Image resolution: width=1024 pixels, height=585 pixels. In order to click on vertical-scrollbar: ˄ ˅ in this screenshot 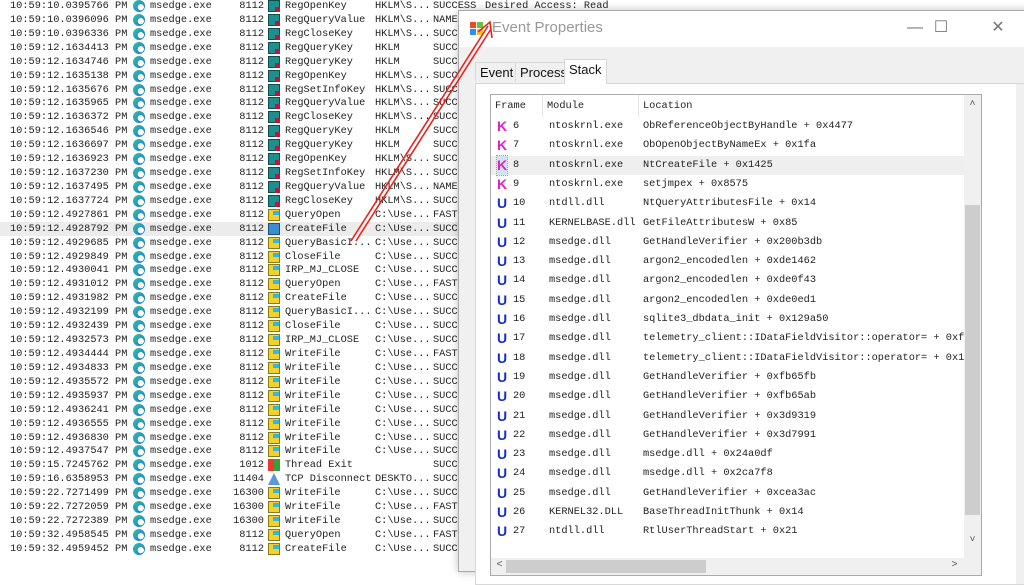, I will do `click(972, 326)`.